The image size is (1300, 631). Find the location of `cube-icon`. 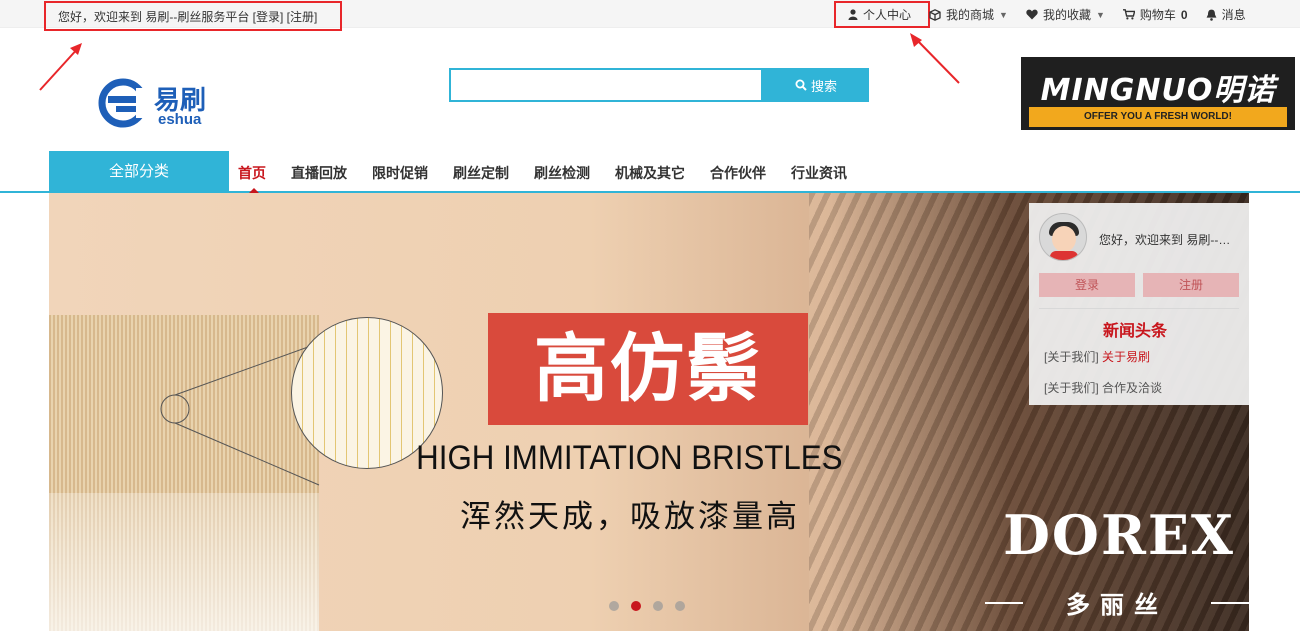

cube-icon is located at coordinates (935, 14).